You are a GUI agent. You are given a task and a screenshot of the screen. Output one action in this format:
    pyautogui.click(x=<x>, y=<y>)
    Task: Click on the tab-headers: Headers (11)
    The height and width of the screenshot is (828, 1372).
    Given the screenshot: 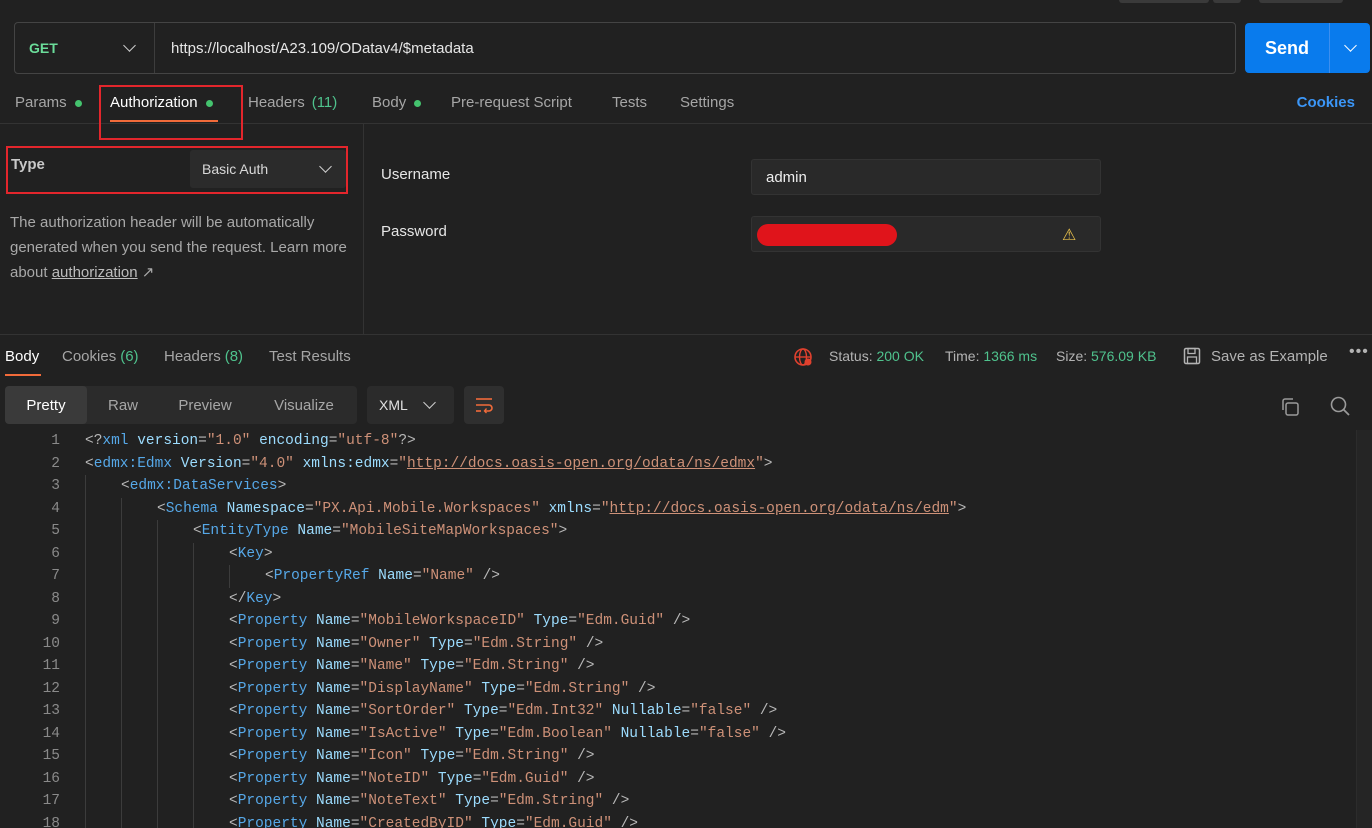 What is the action you would take?
    pyautogui.click(x=292, y=108)
    